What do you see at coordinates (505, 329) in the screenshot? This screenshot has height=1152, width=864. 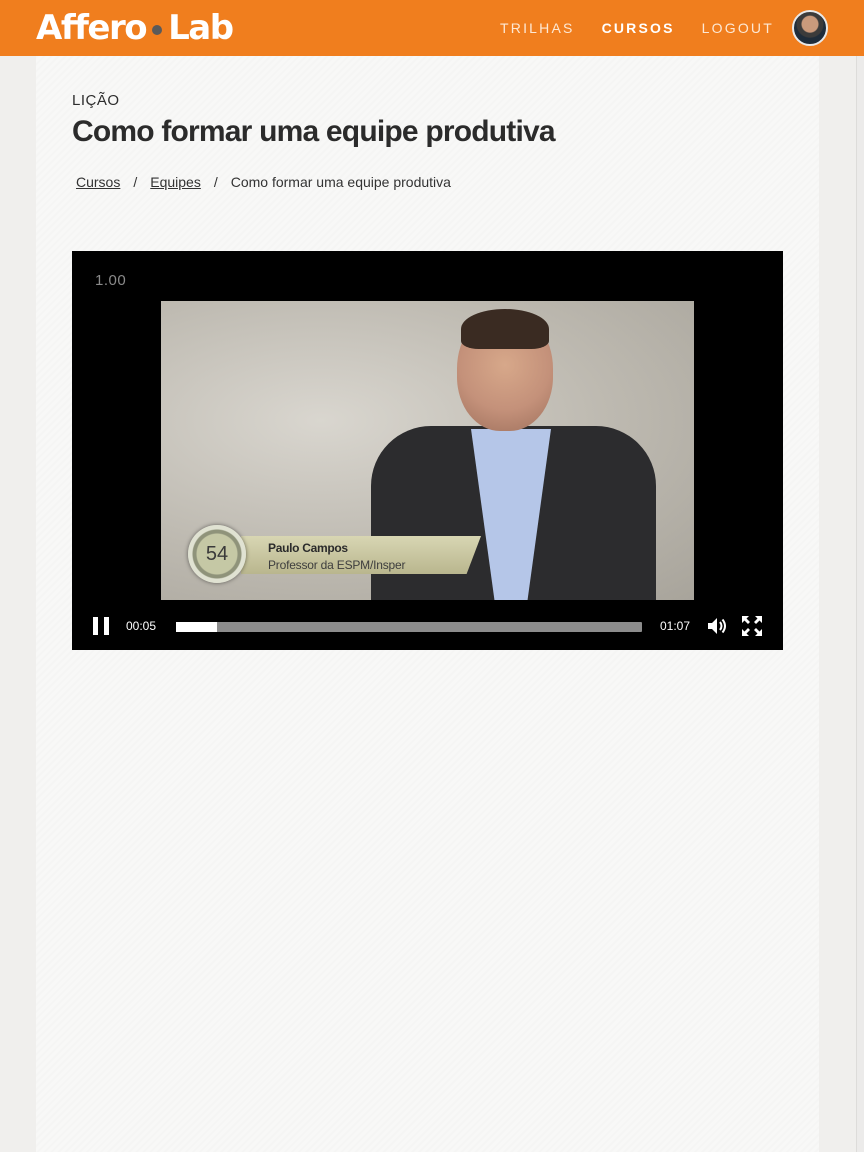 I see `speaker-hair` at bounding box center [505, 329].